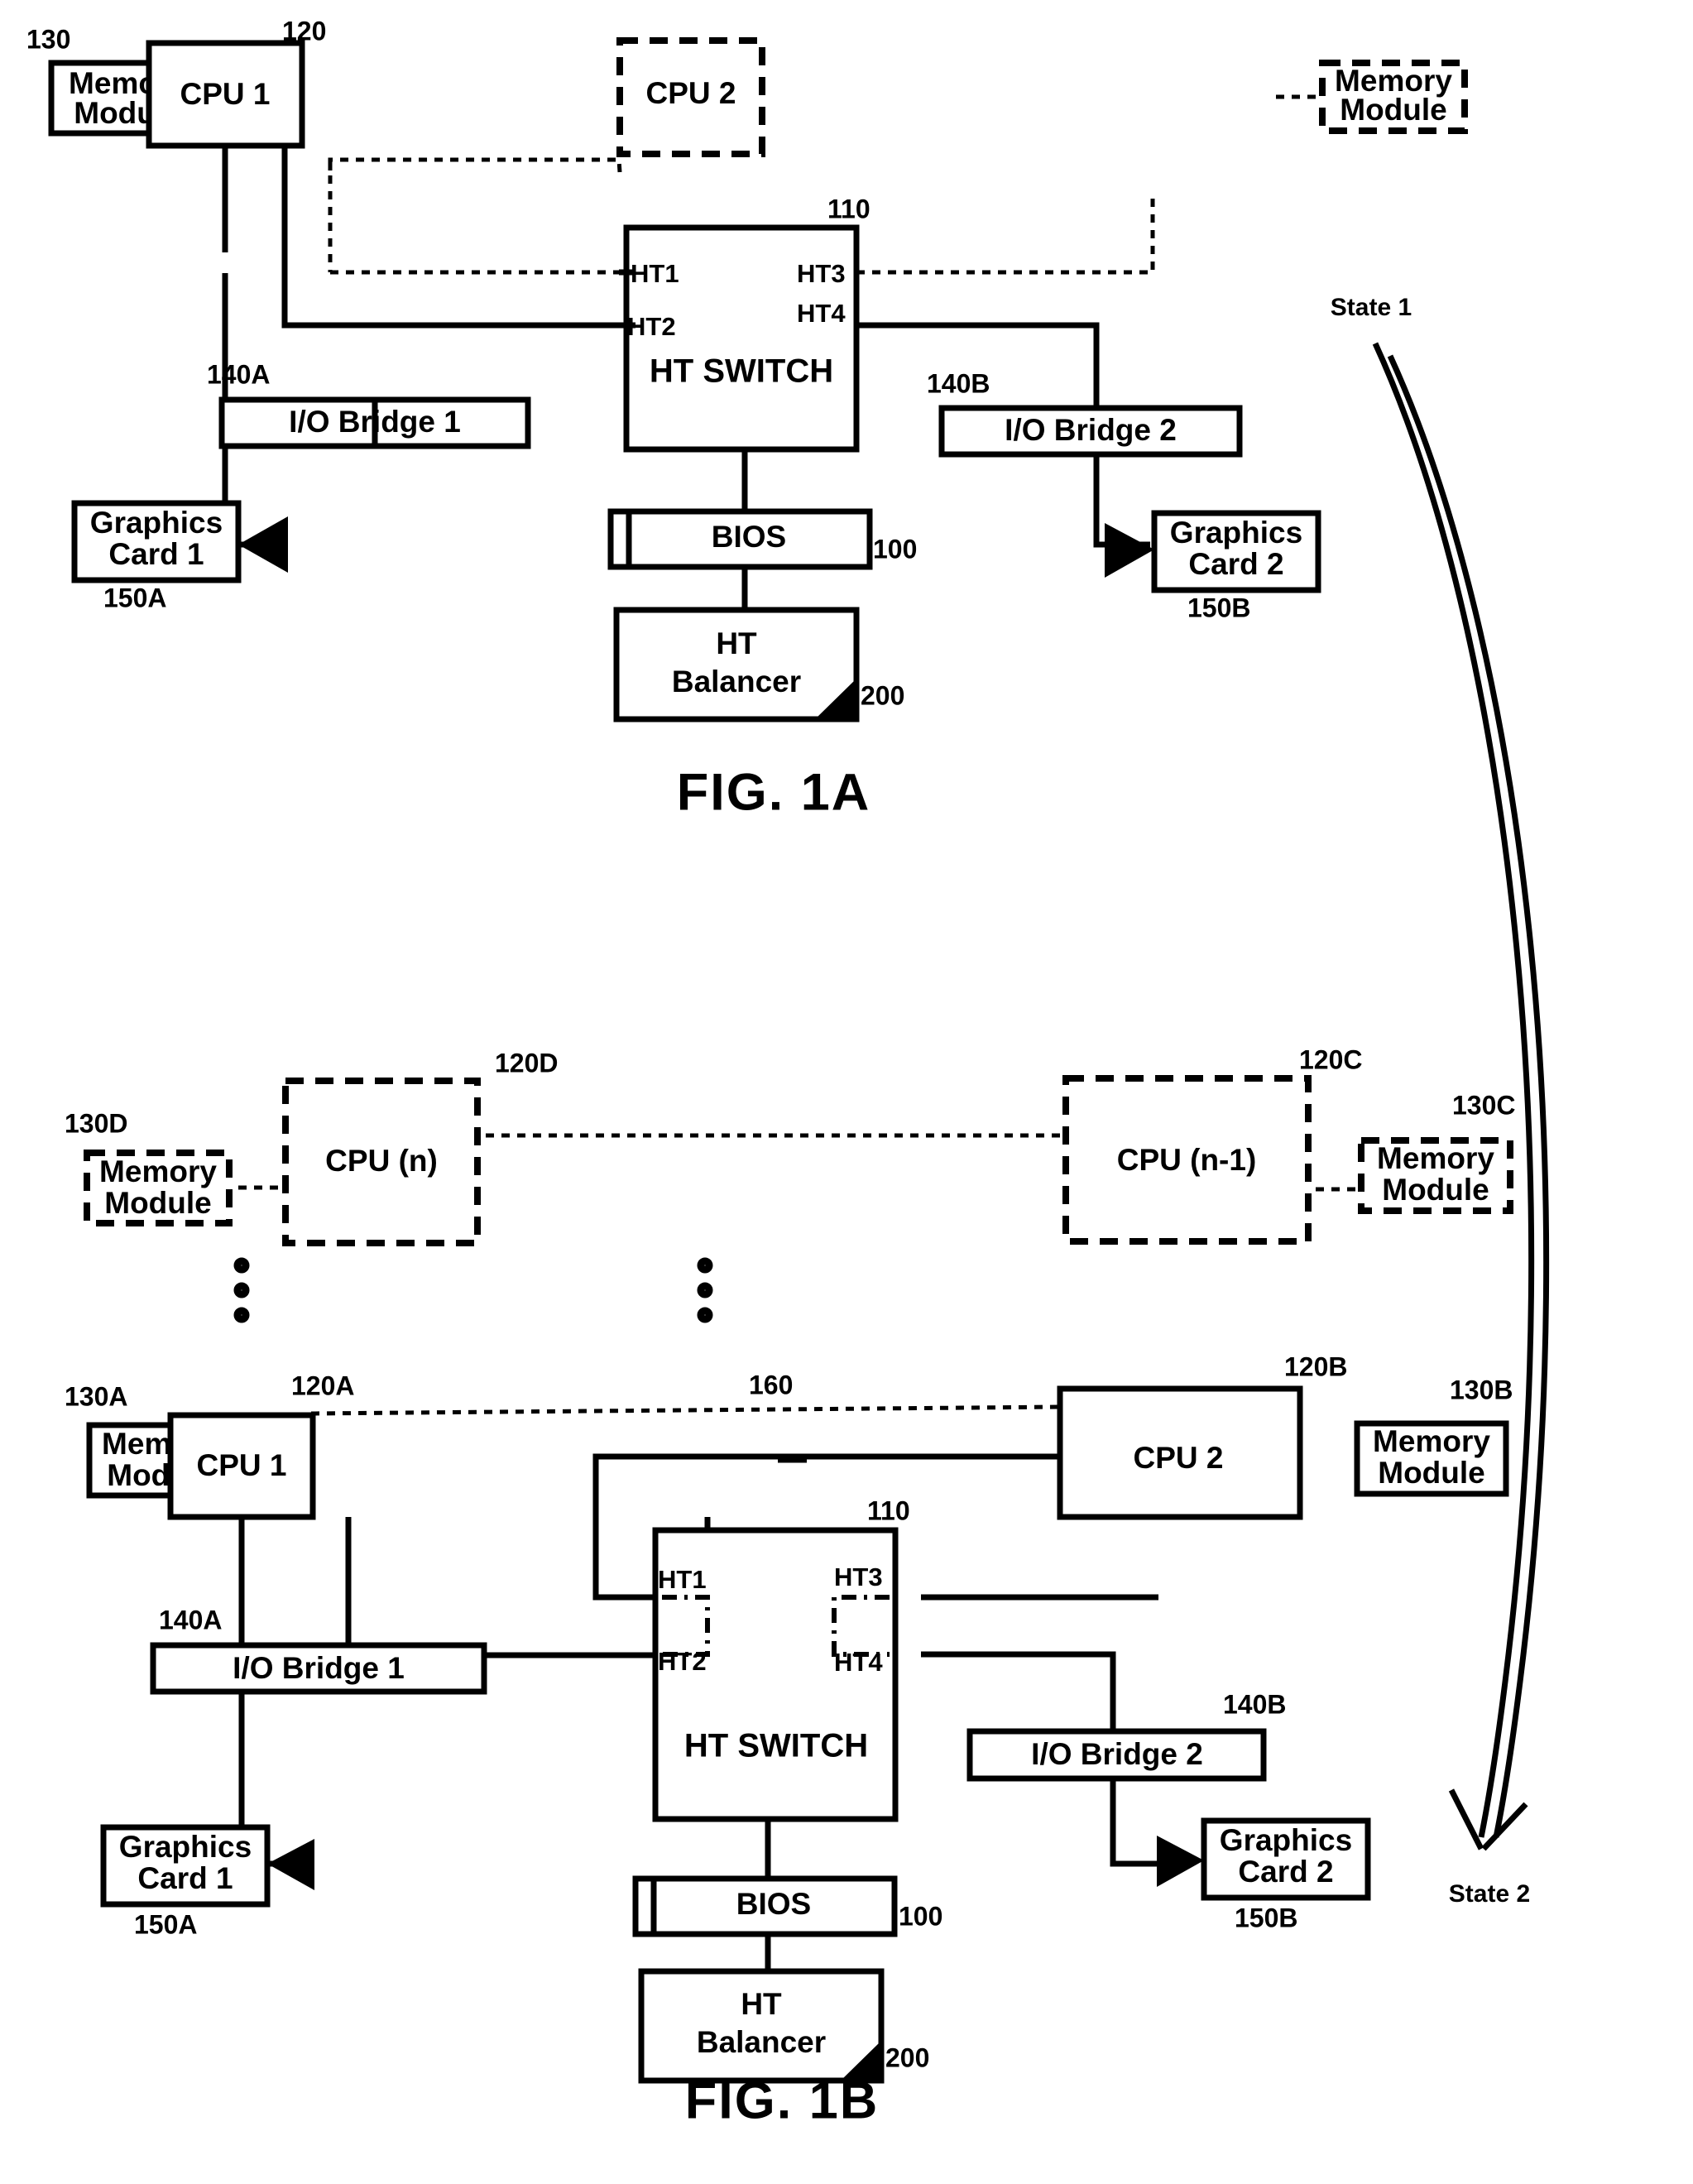  I want to click on cpu2-block-fig1a: CPU 2, so click(690, 97).